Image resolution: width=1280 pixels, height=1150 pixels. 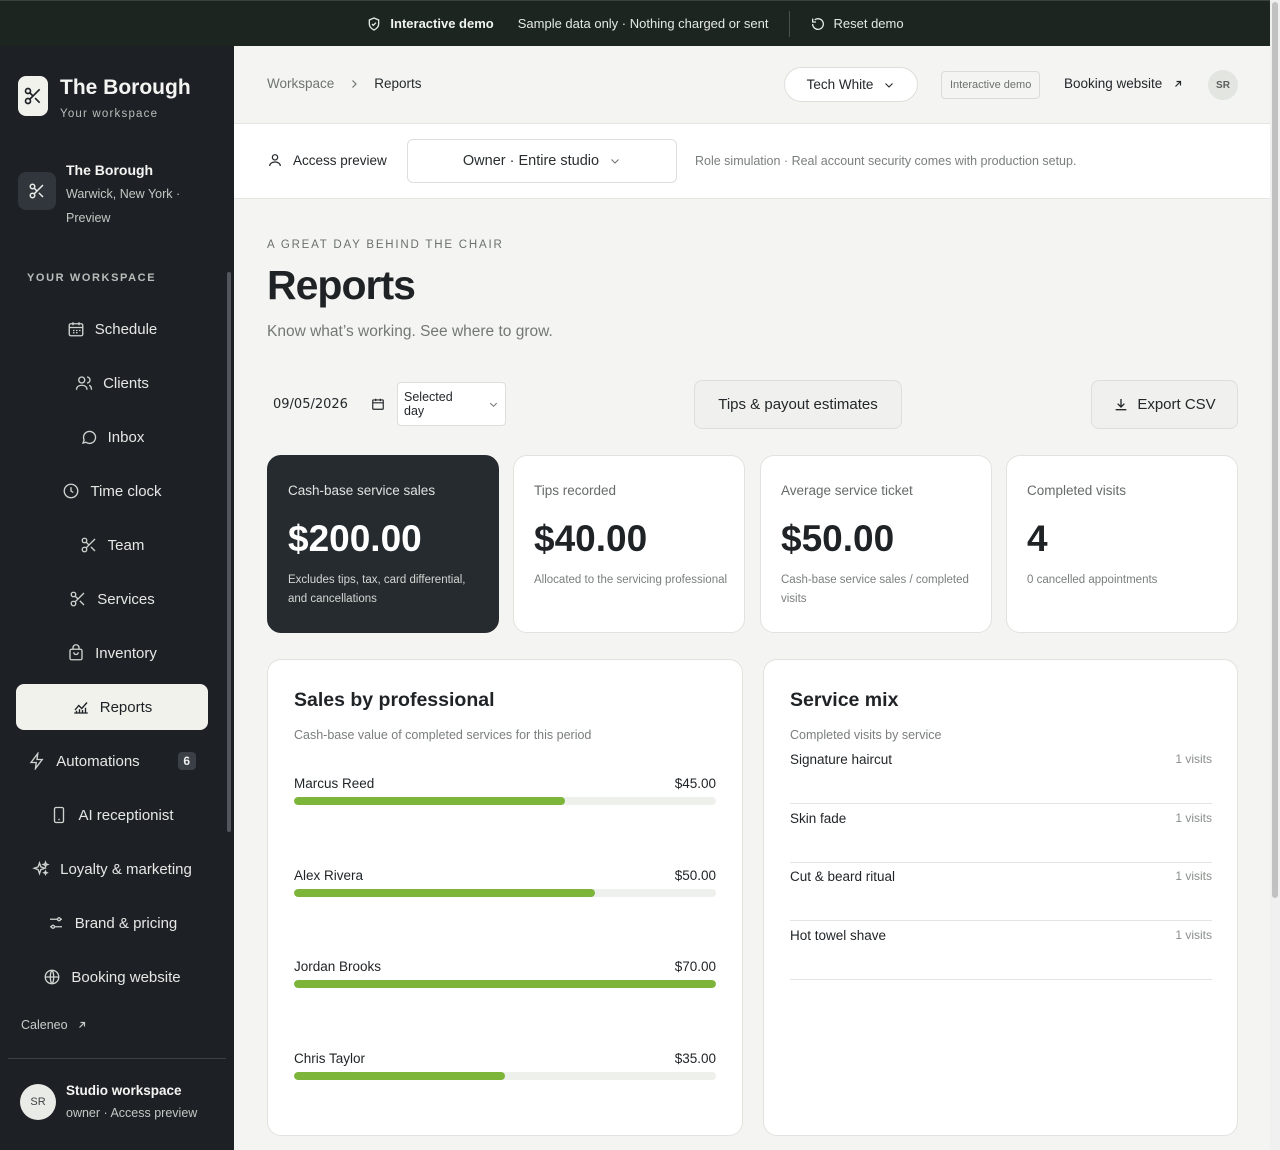 I want to click on users-icon, so click(x=84, y=383).